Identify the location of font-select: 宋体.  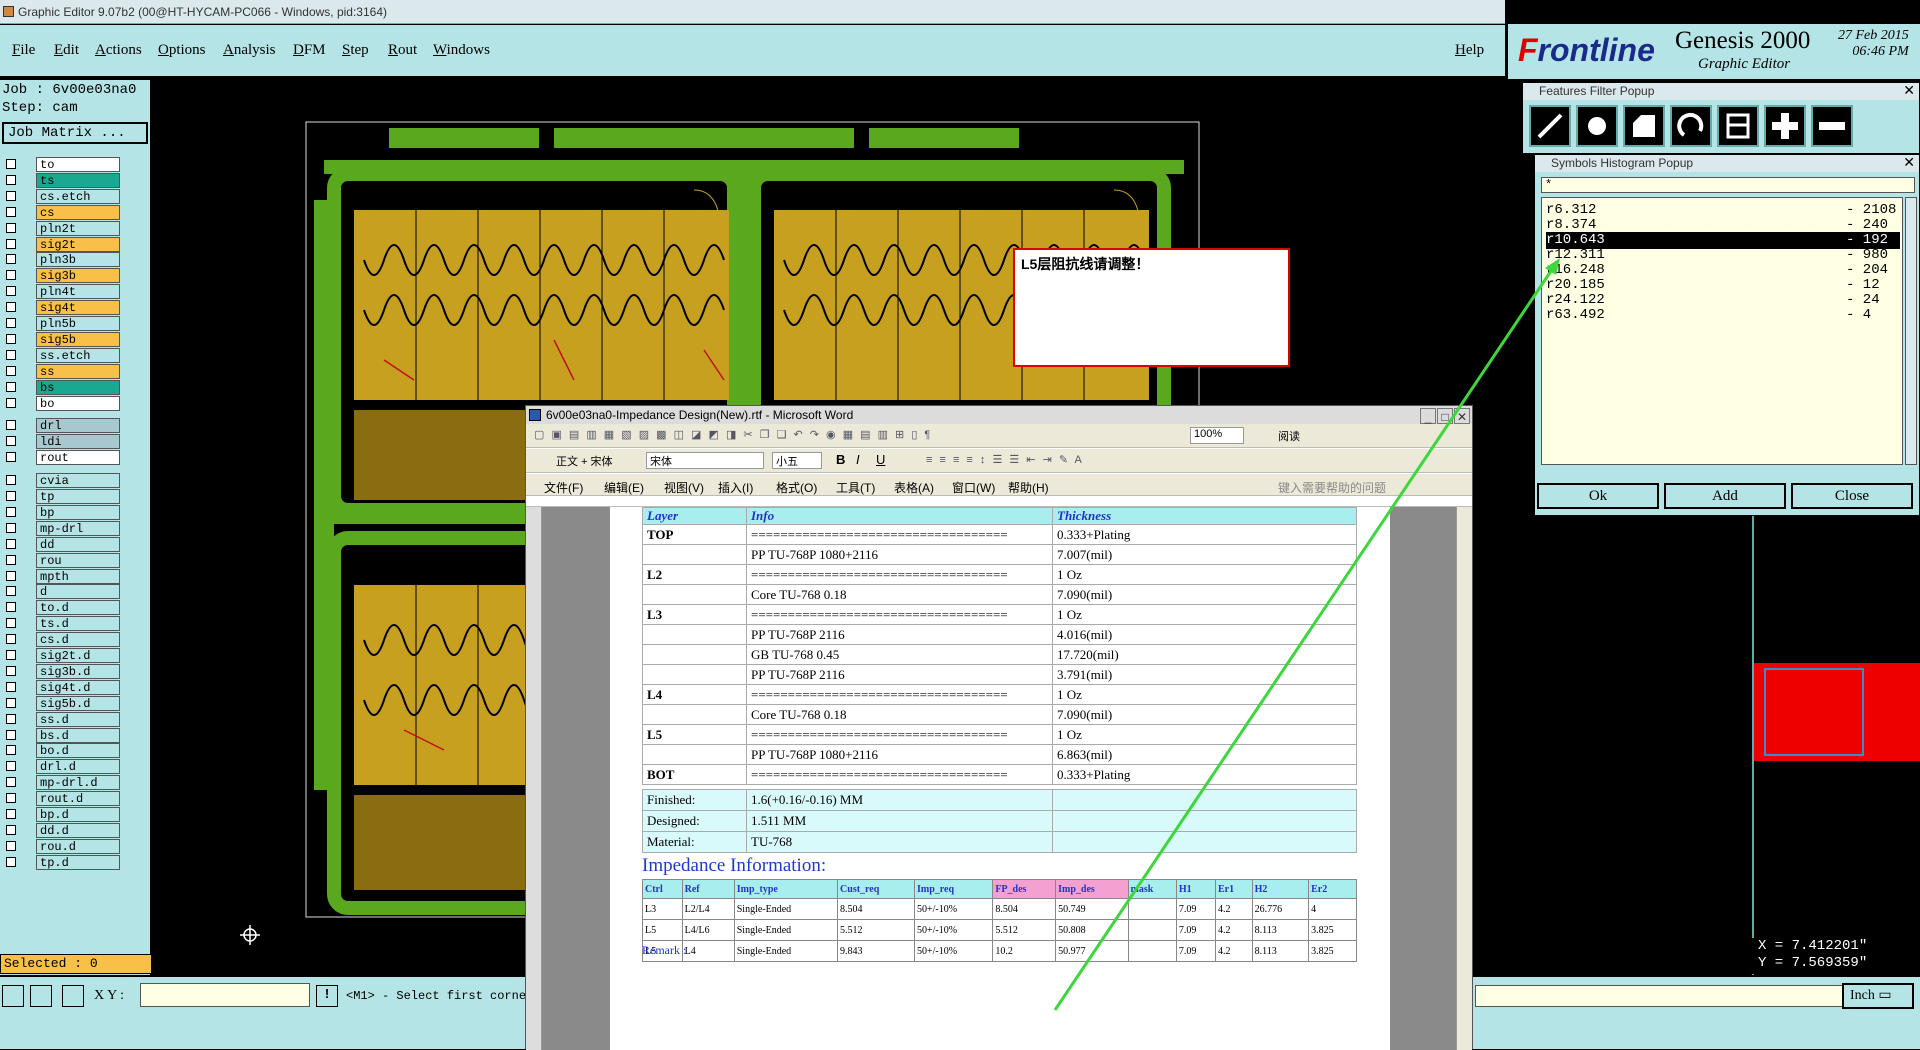
(705, 460).